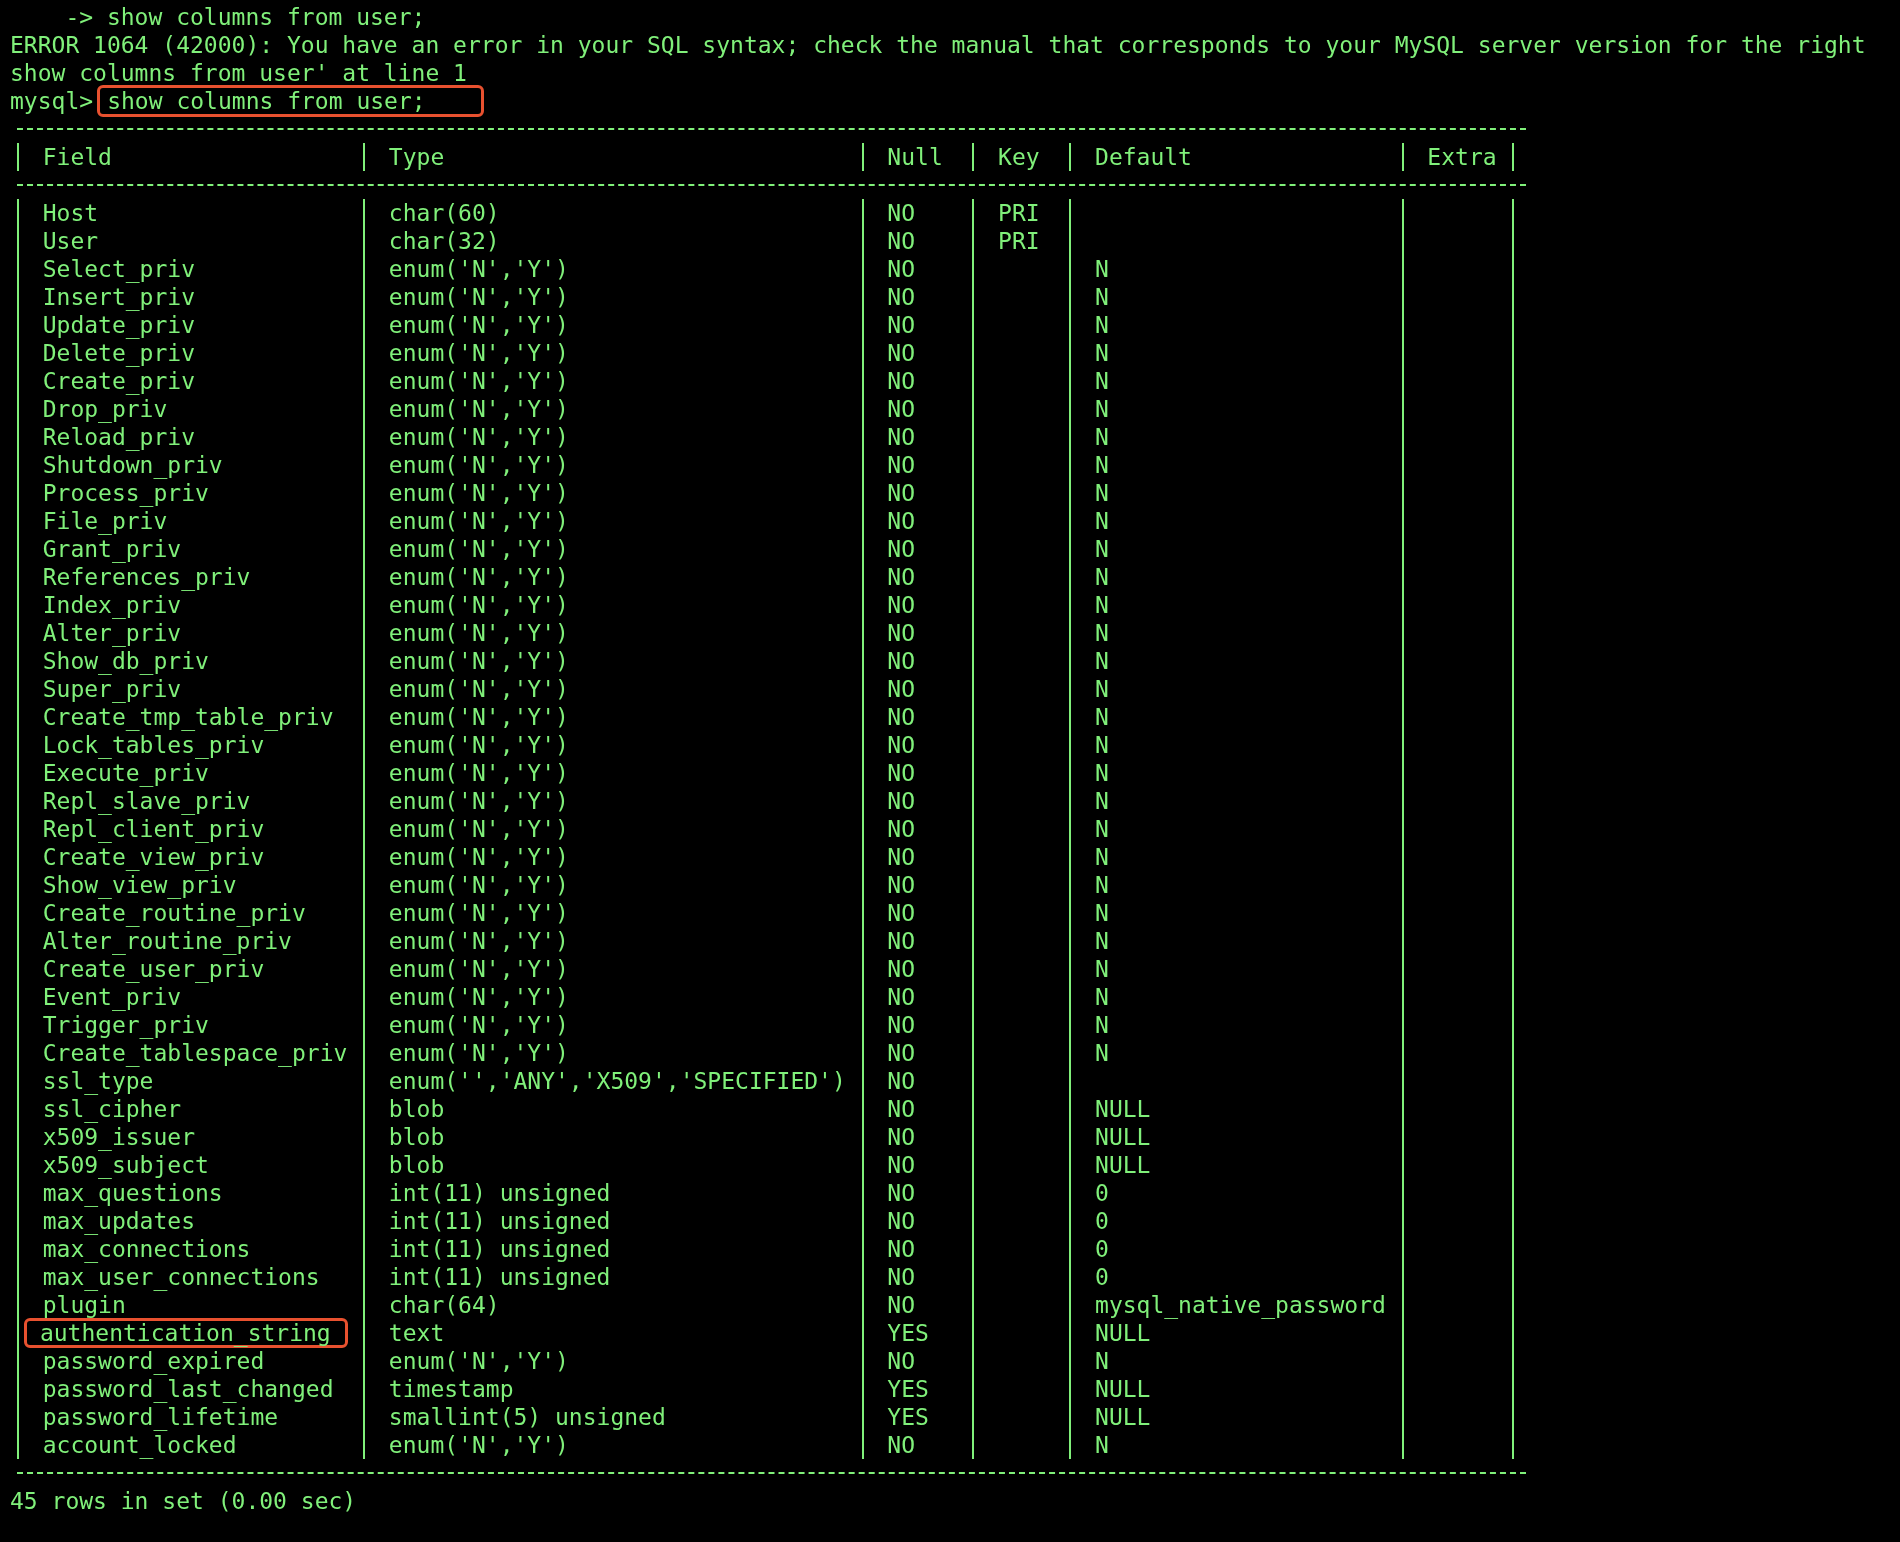 The image size is (1900, 1542). I want to click on table-cell-text: Repl_slave_priv, so click(146, 801).